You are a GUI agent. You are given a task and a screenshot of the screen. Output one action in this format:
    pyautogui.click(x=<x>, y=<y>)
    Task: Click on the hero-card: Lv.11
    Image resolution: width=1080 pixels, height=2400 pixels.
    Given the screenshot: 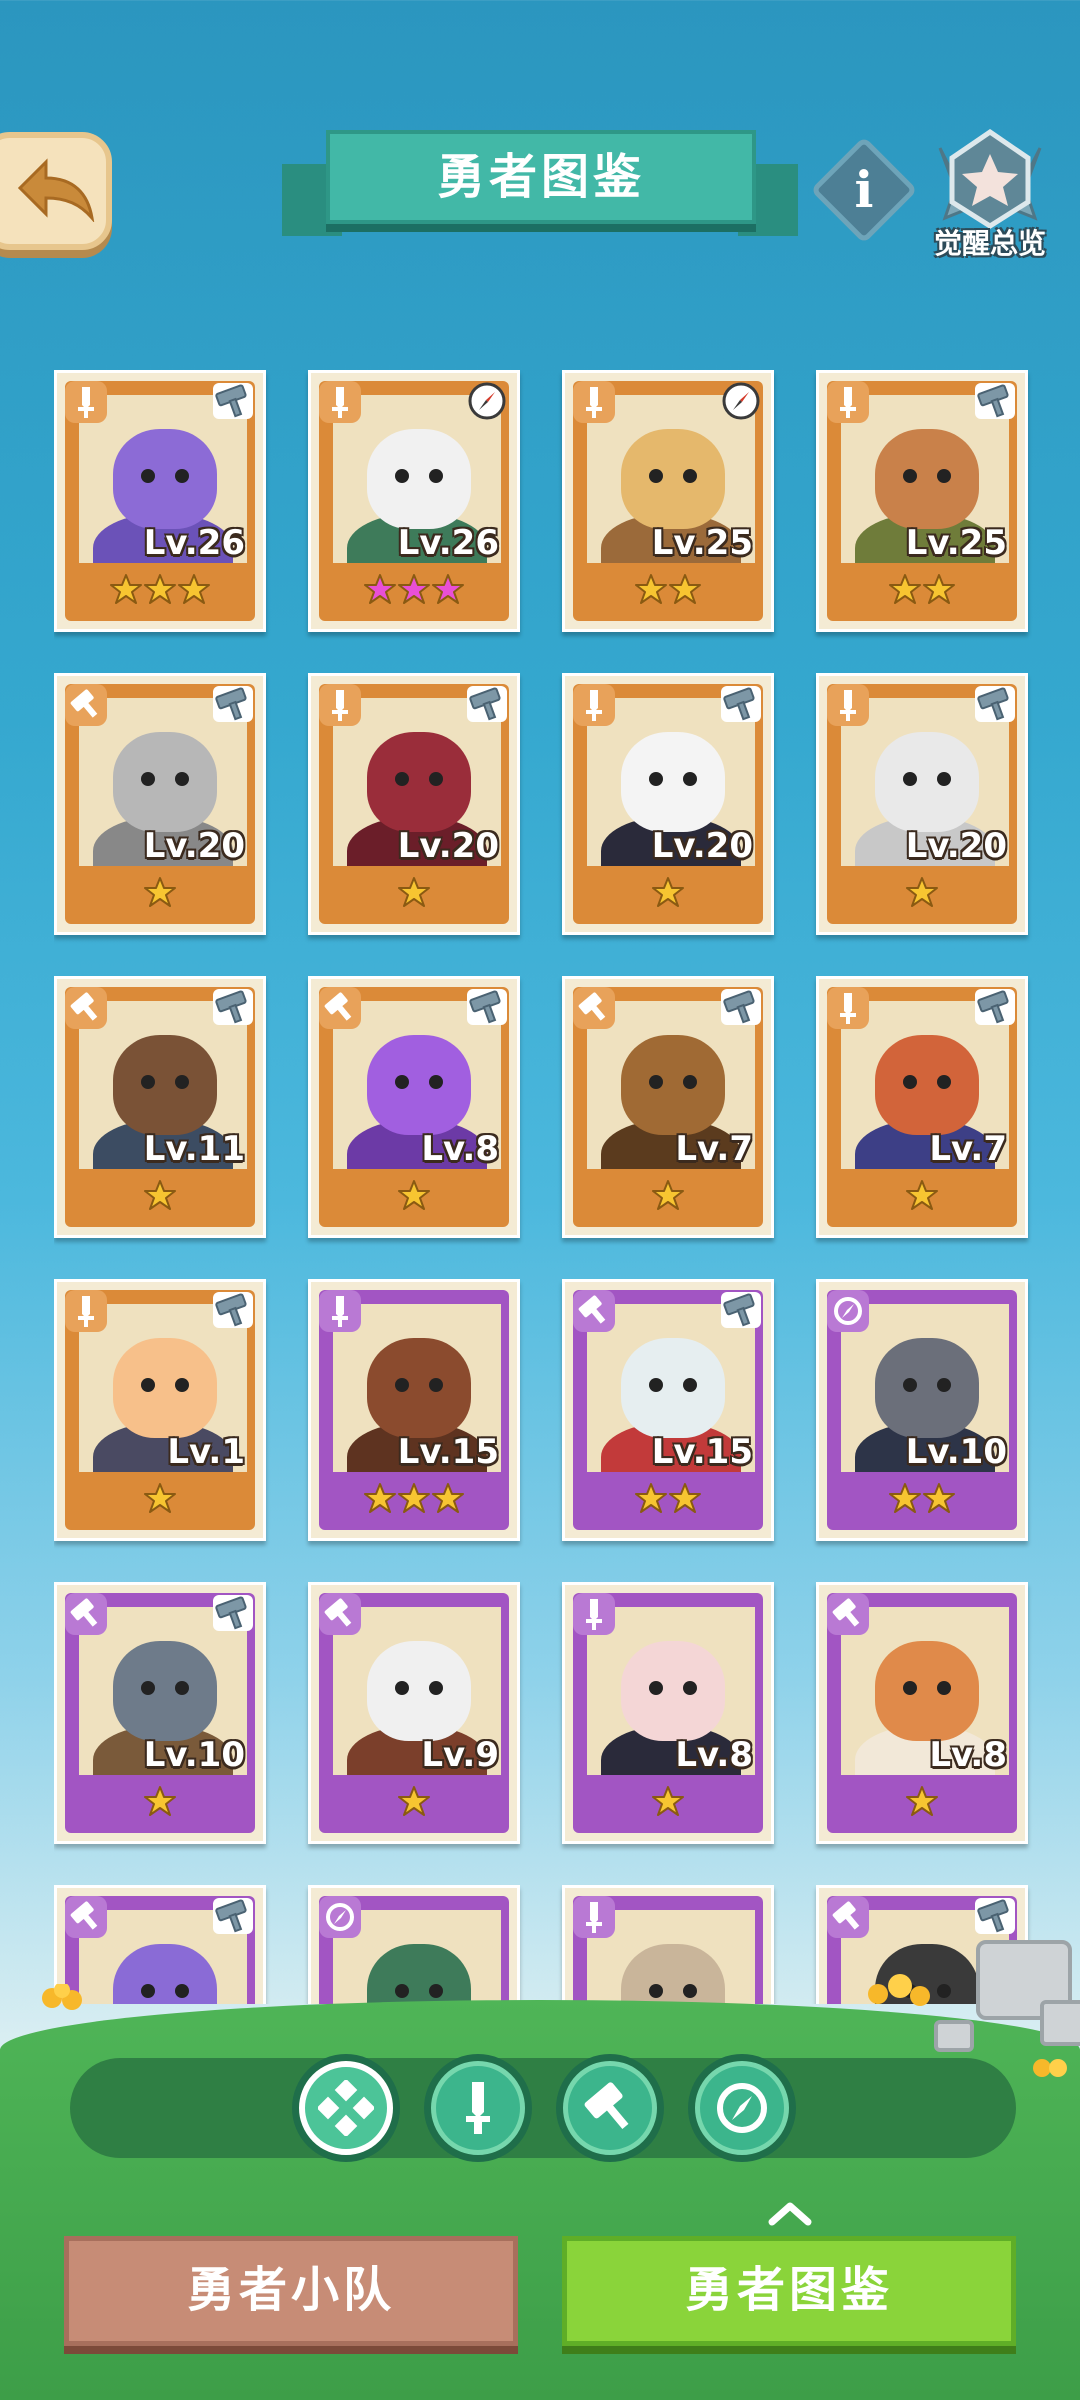 What is the action you would take?
    pyautogui.click(x=160, y=1107)
    